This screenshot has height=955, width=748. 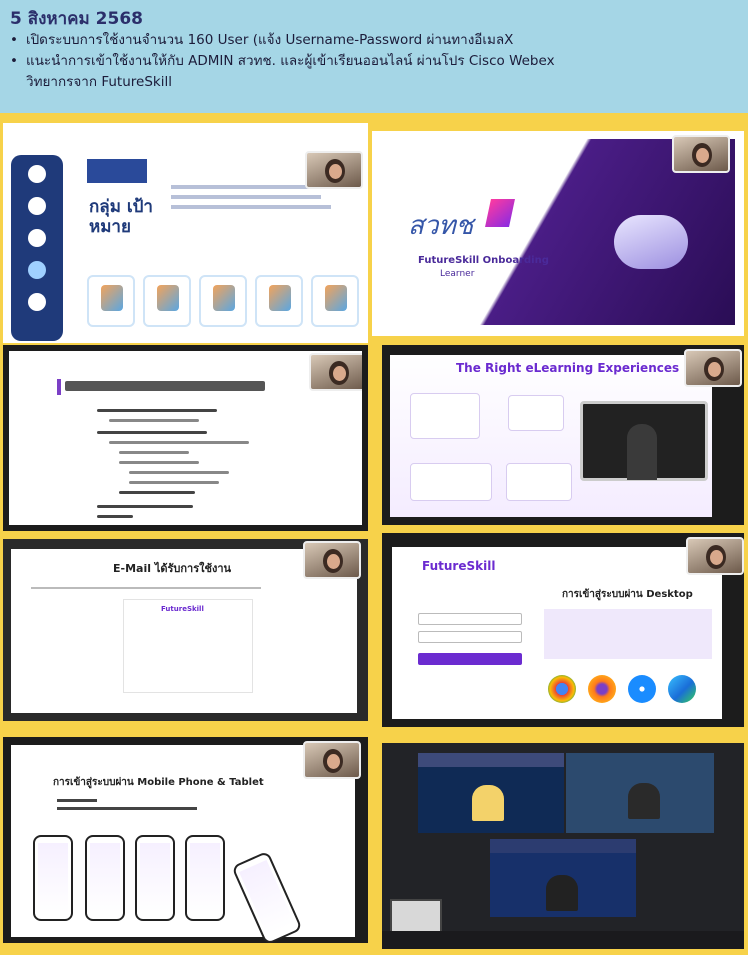 I want to click on instructor-figure, so click(x=642, y=452).